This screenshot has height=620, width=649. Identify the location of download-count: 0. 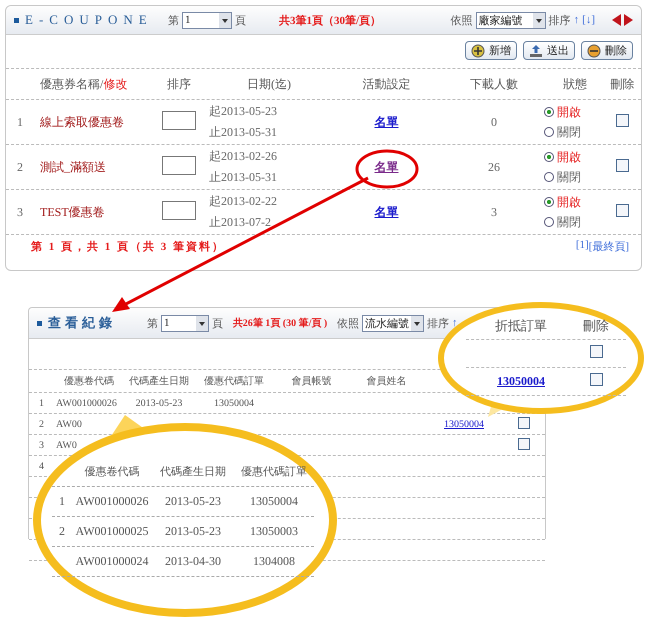
(494, 122).